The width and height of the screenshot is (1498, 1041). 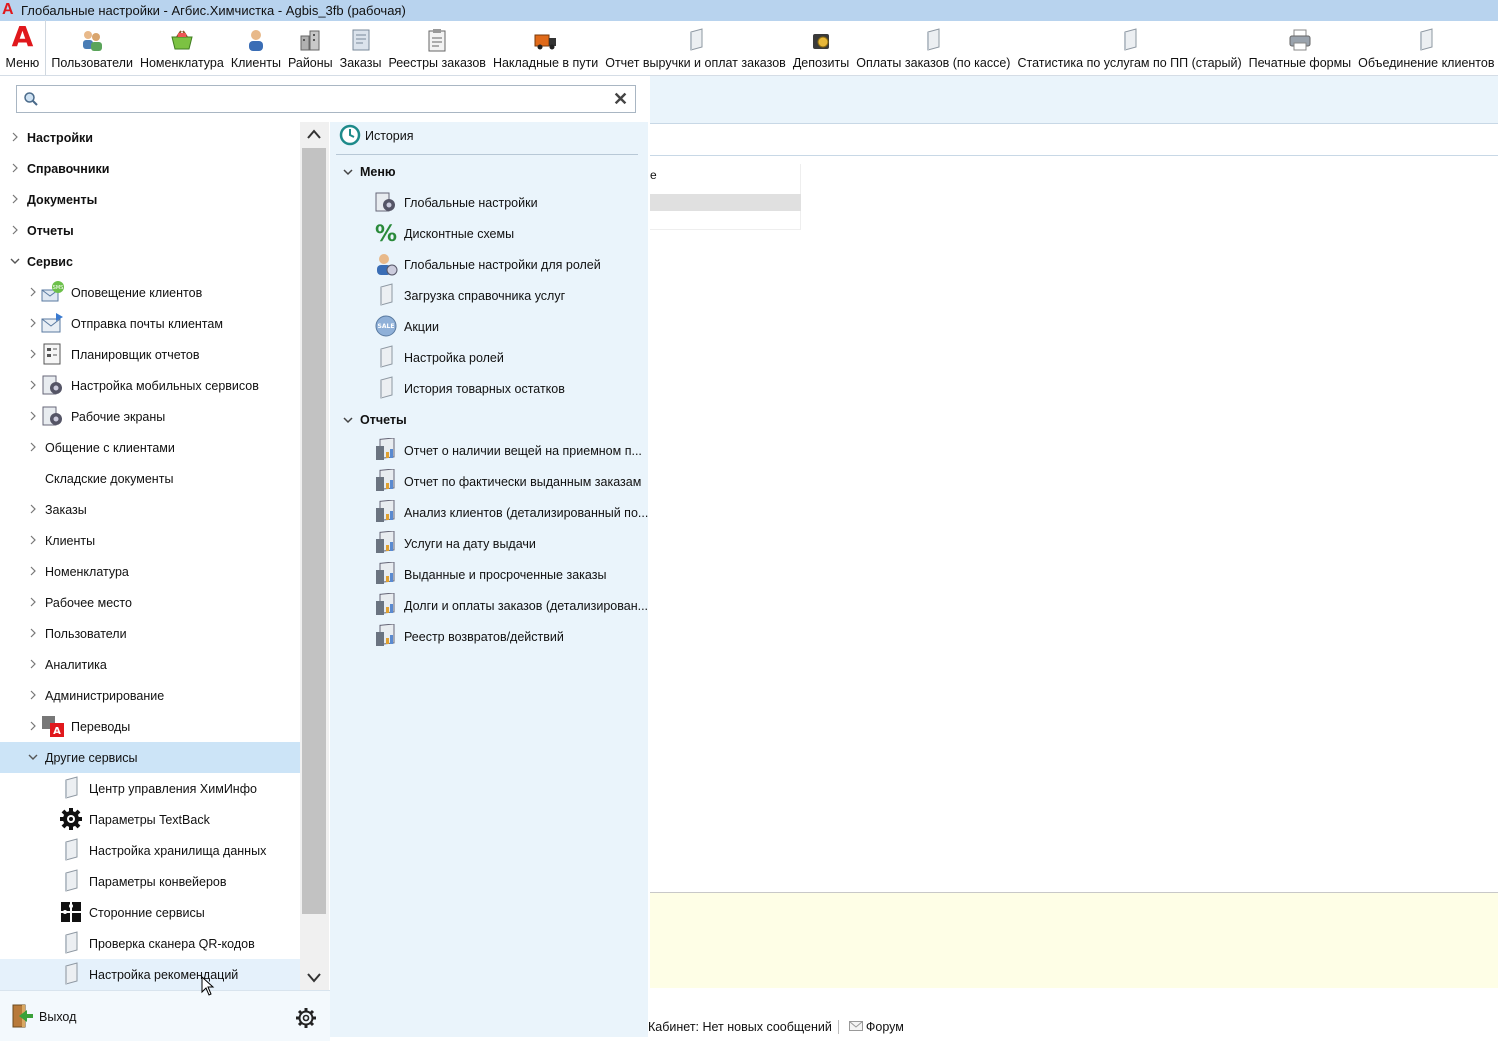 What do you see at coordinates (150, 850) in the screenshot?
I see `other-service-item-3: Настройка хранилища данных` at bounding box center [150, 850].